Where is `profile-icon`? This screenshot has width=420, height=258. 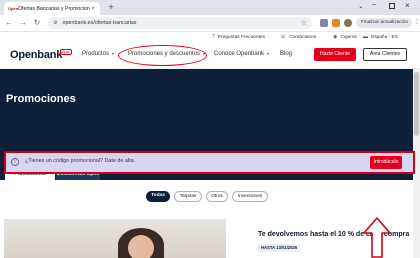 profile-icon is located at coordinates (348, 23).